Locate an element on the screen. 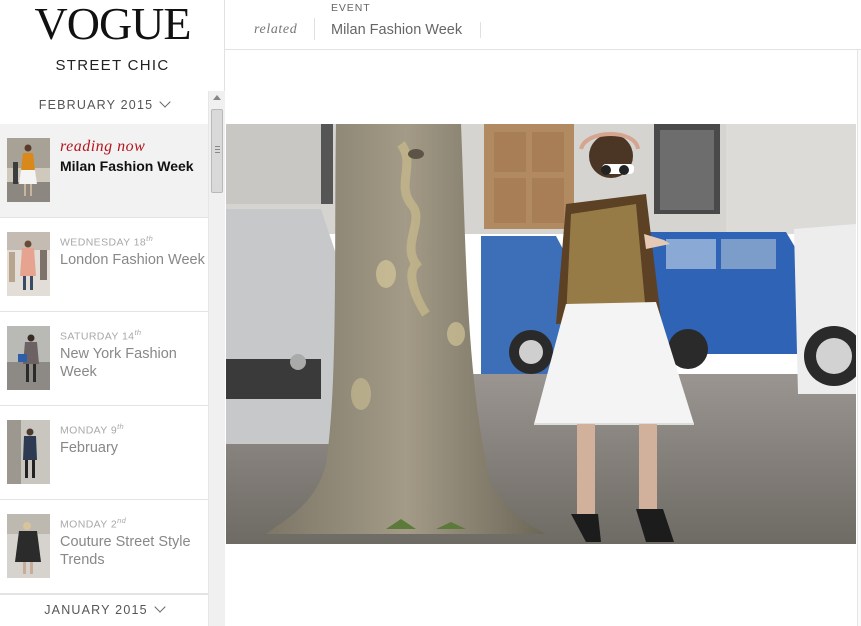 This screenshot has height=626, width=861. article-title: London Fashion Week is located at coordinates (132, 259).